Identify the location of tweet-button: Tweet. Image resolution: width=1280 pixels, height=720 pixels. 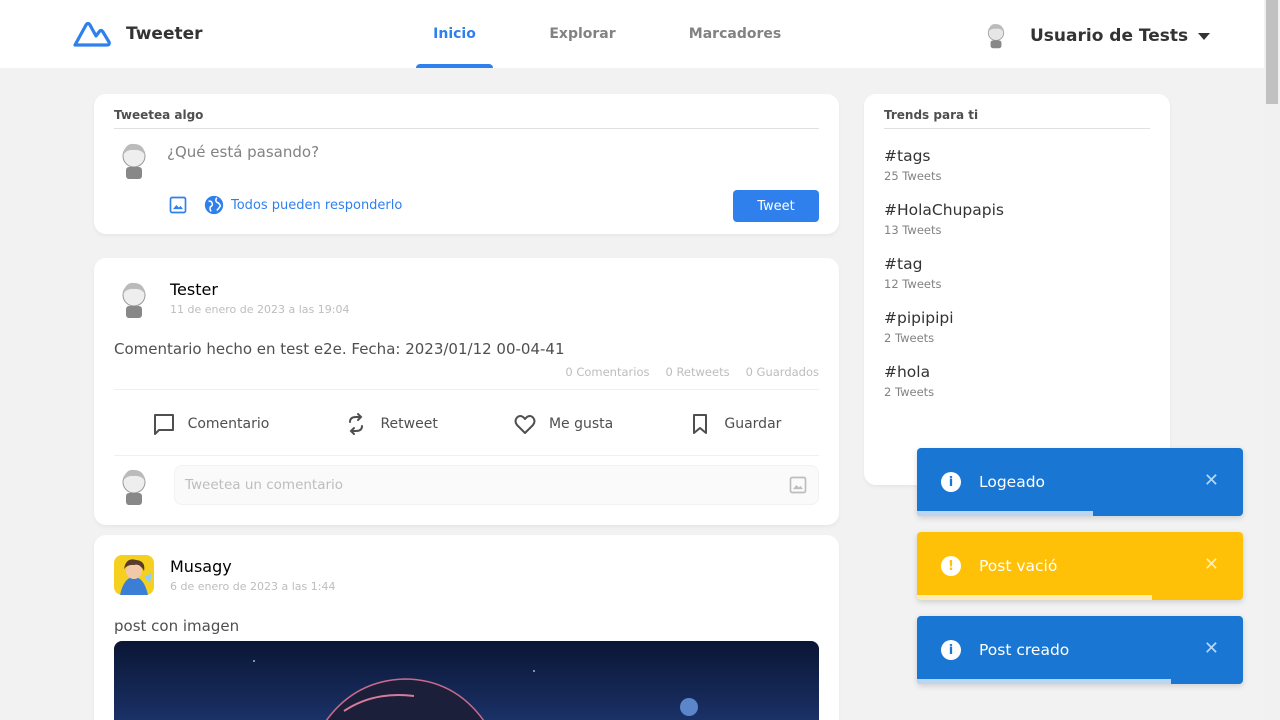
(776, 206).